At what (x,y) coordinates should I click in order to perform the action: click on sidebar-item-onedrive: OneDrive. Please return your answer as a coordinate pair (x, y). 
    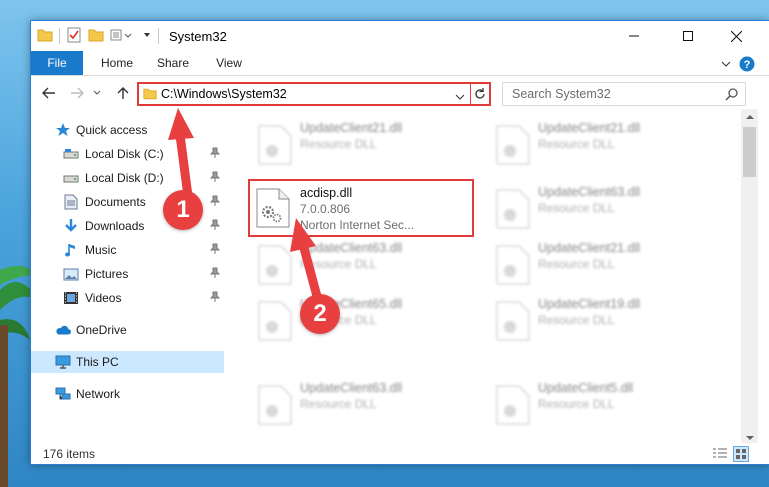
    Looking at the image, I should click on (127, 330).